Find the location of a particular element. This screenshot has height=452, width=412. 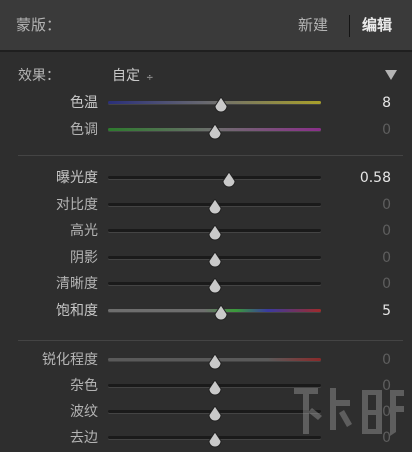

slider-thumb-moire is located at coordinates (214, 414).